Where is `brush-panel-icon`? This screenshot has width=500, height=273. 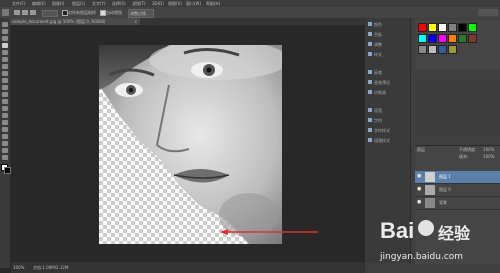 brush-panel-icon is located at coordinates (370, 72).